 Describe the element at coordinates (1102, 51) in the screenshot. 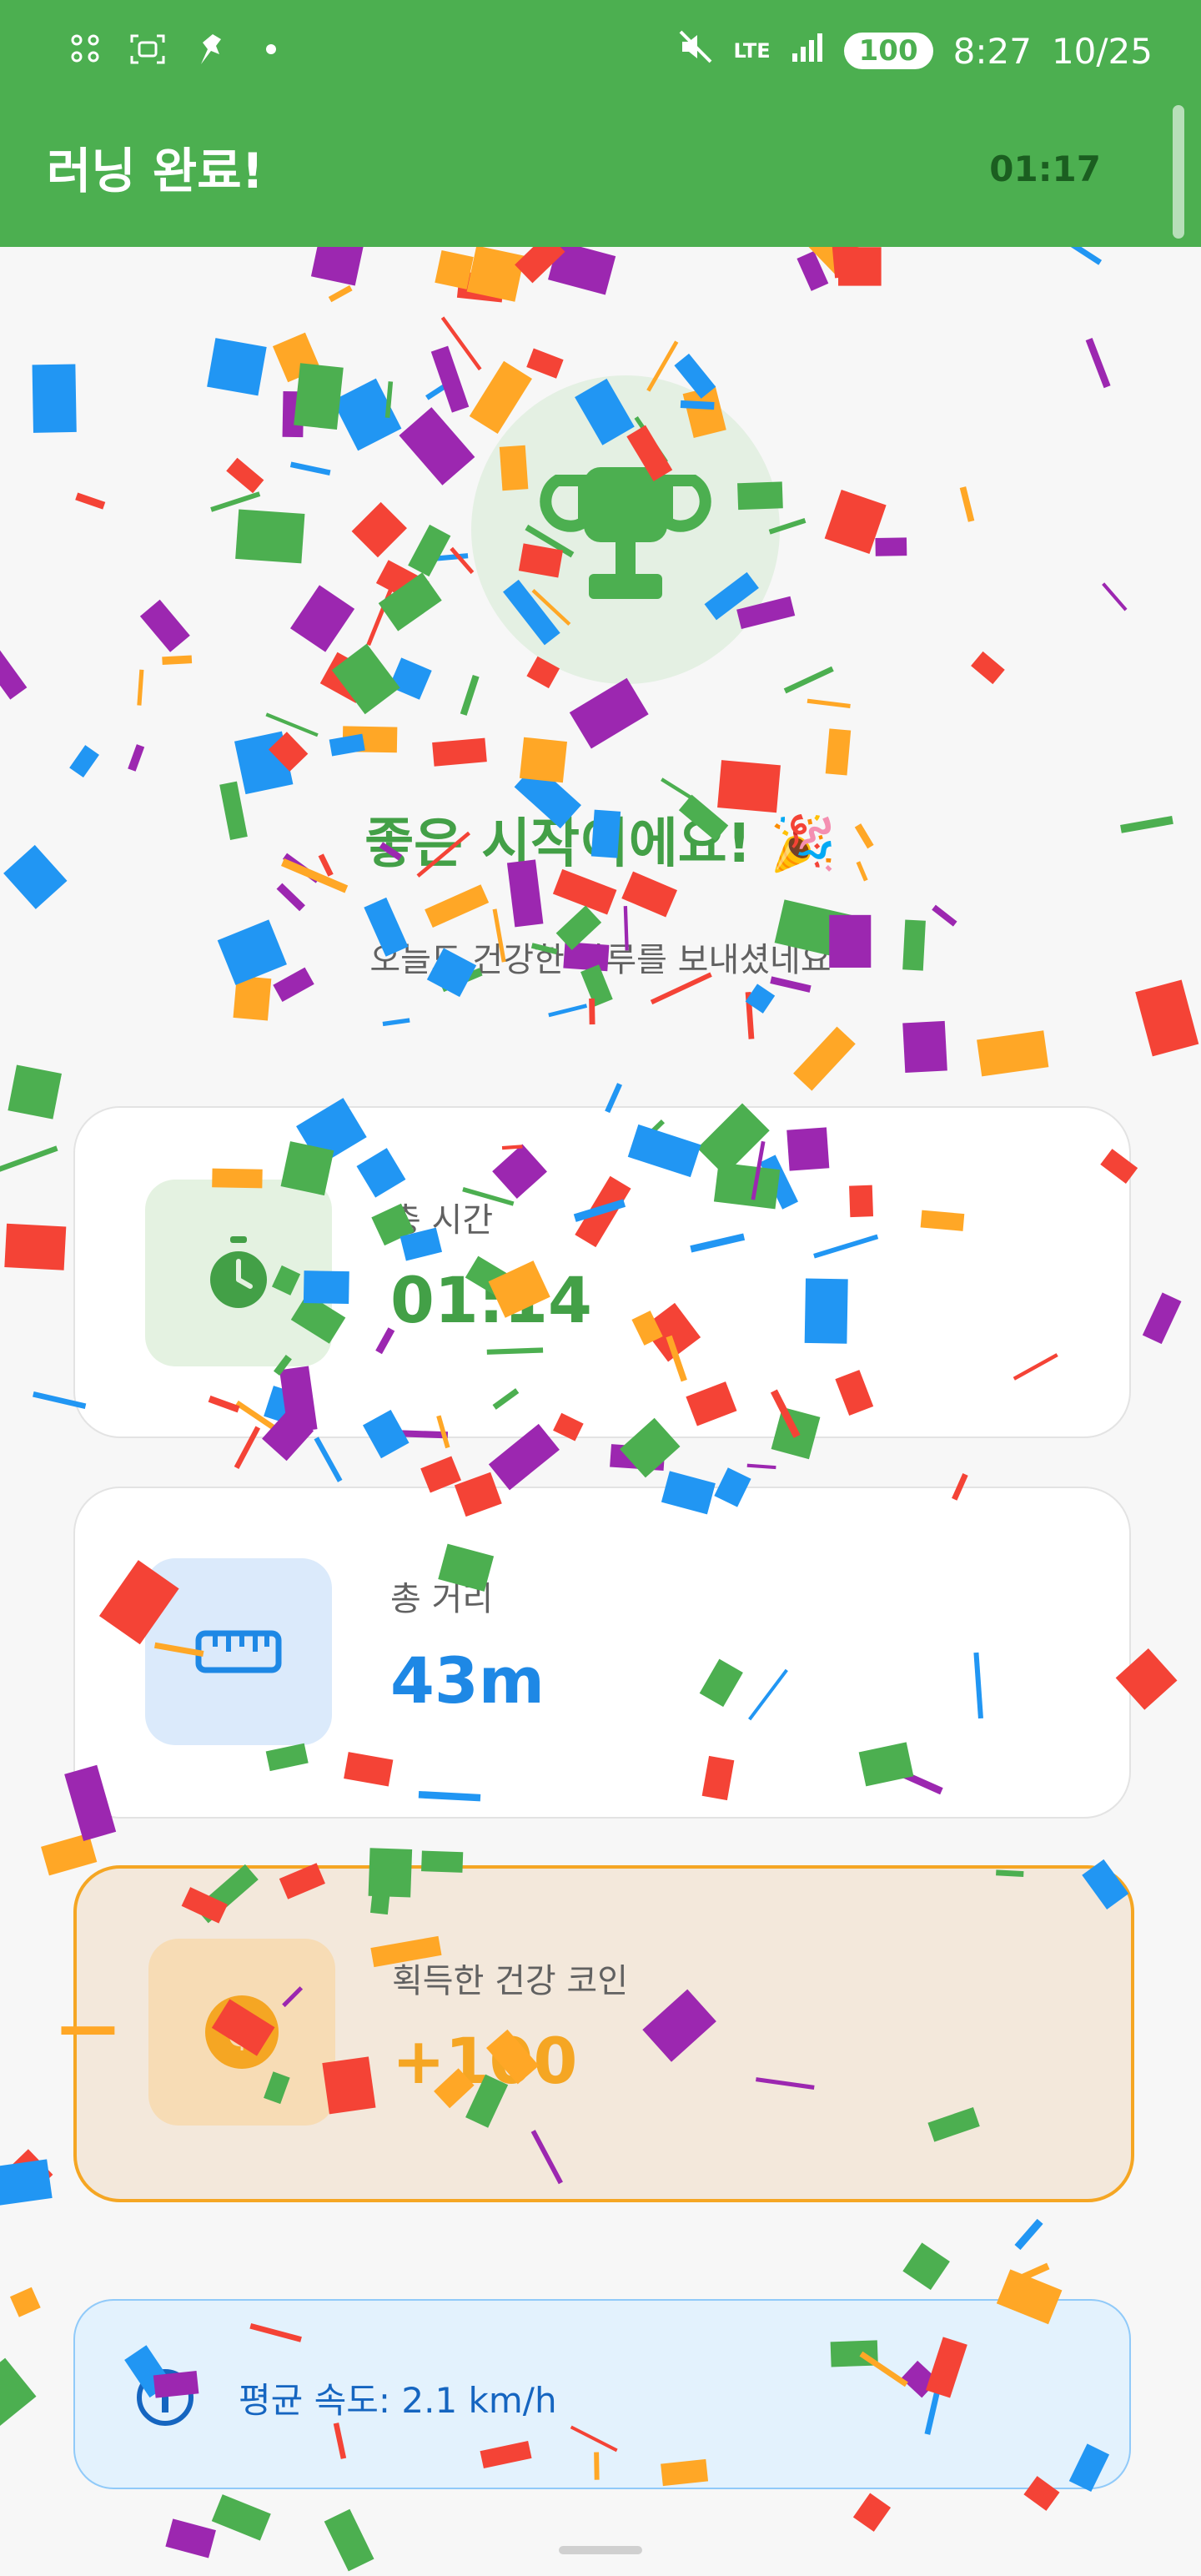

I see `date: 10/25` at that location.